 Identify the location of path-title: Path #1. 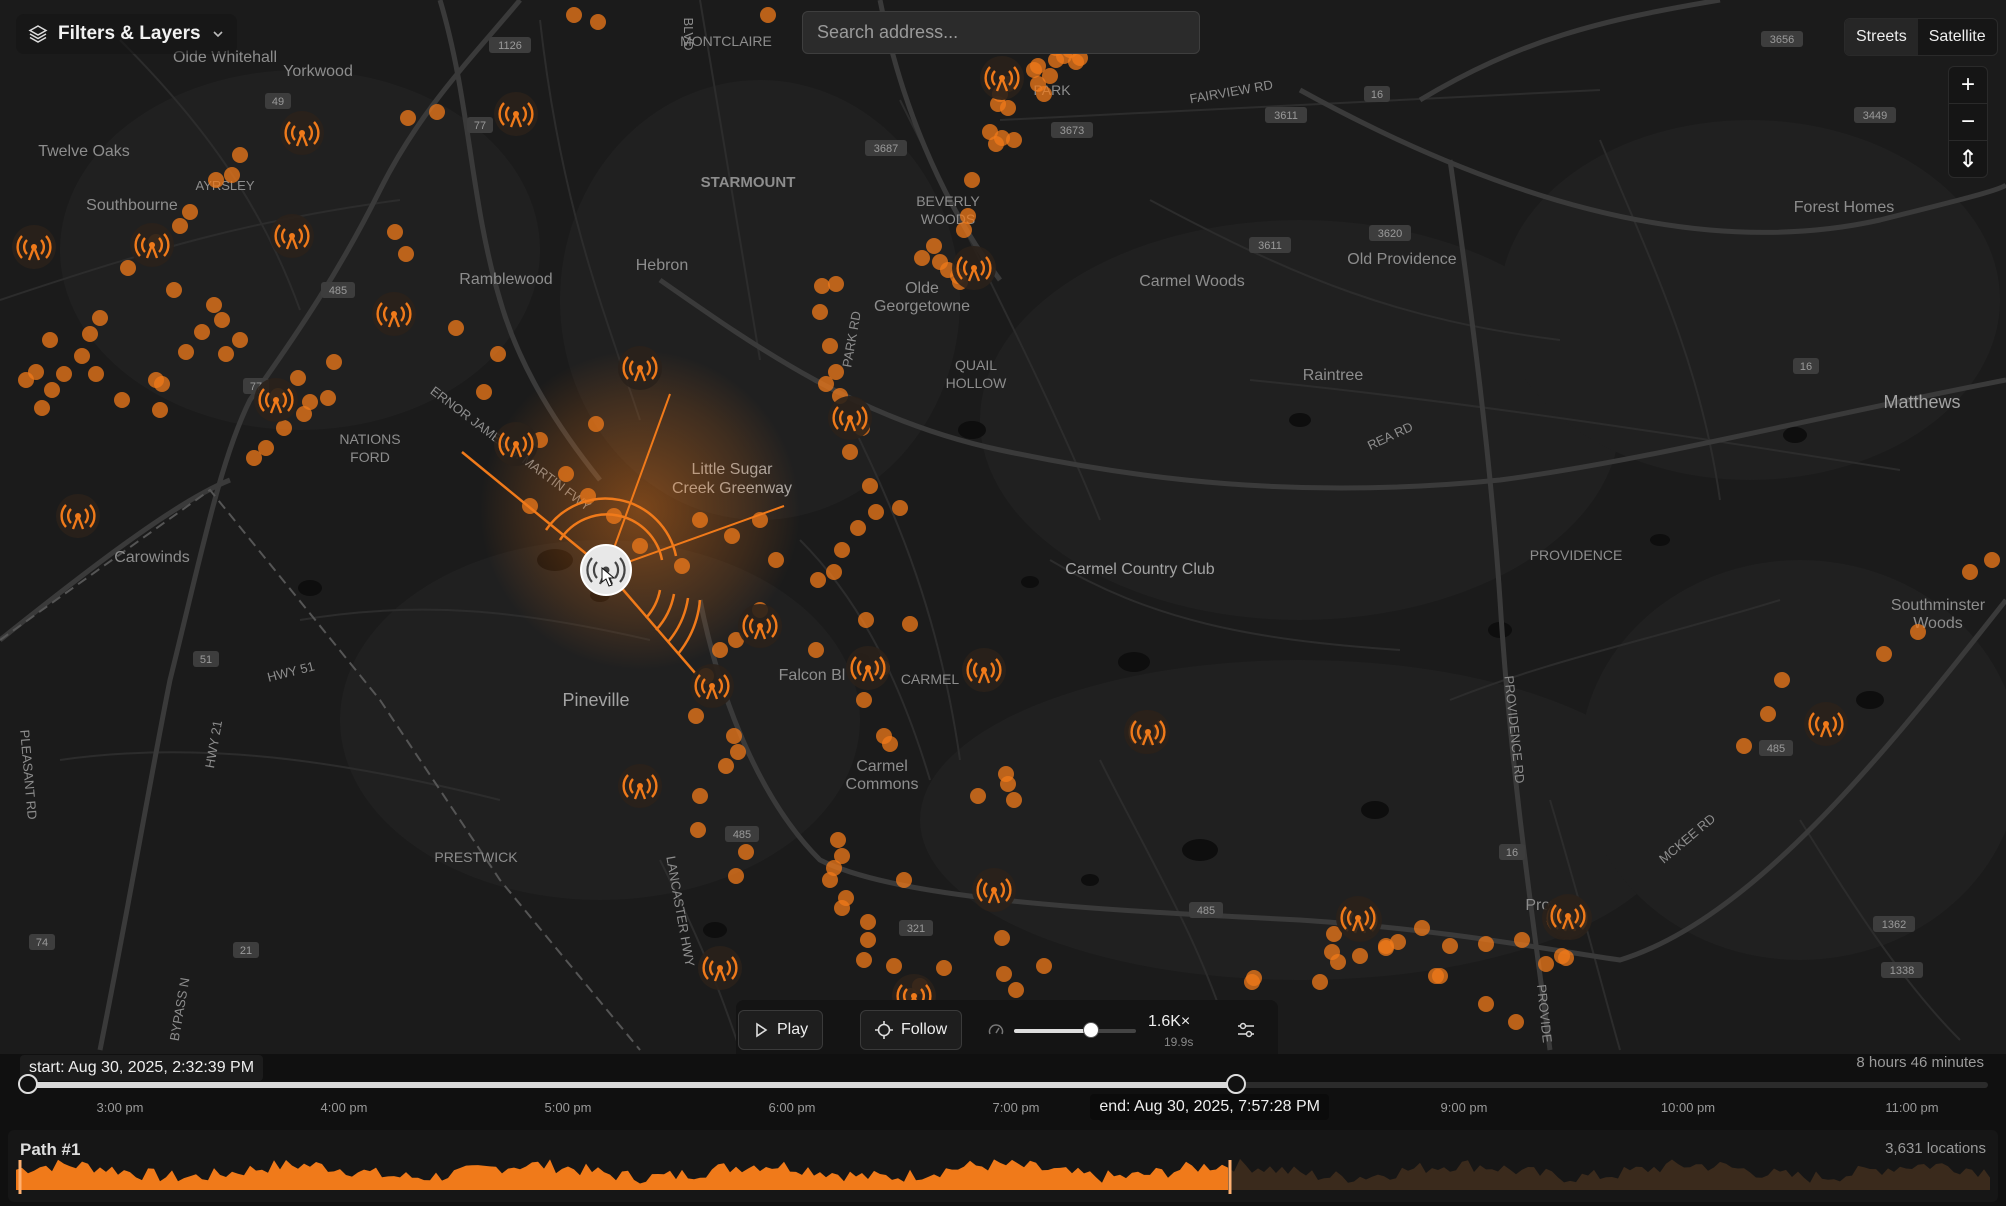
(50, 1149).